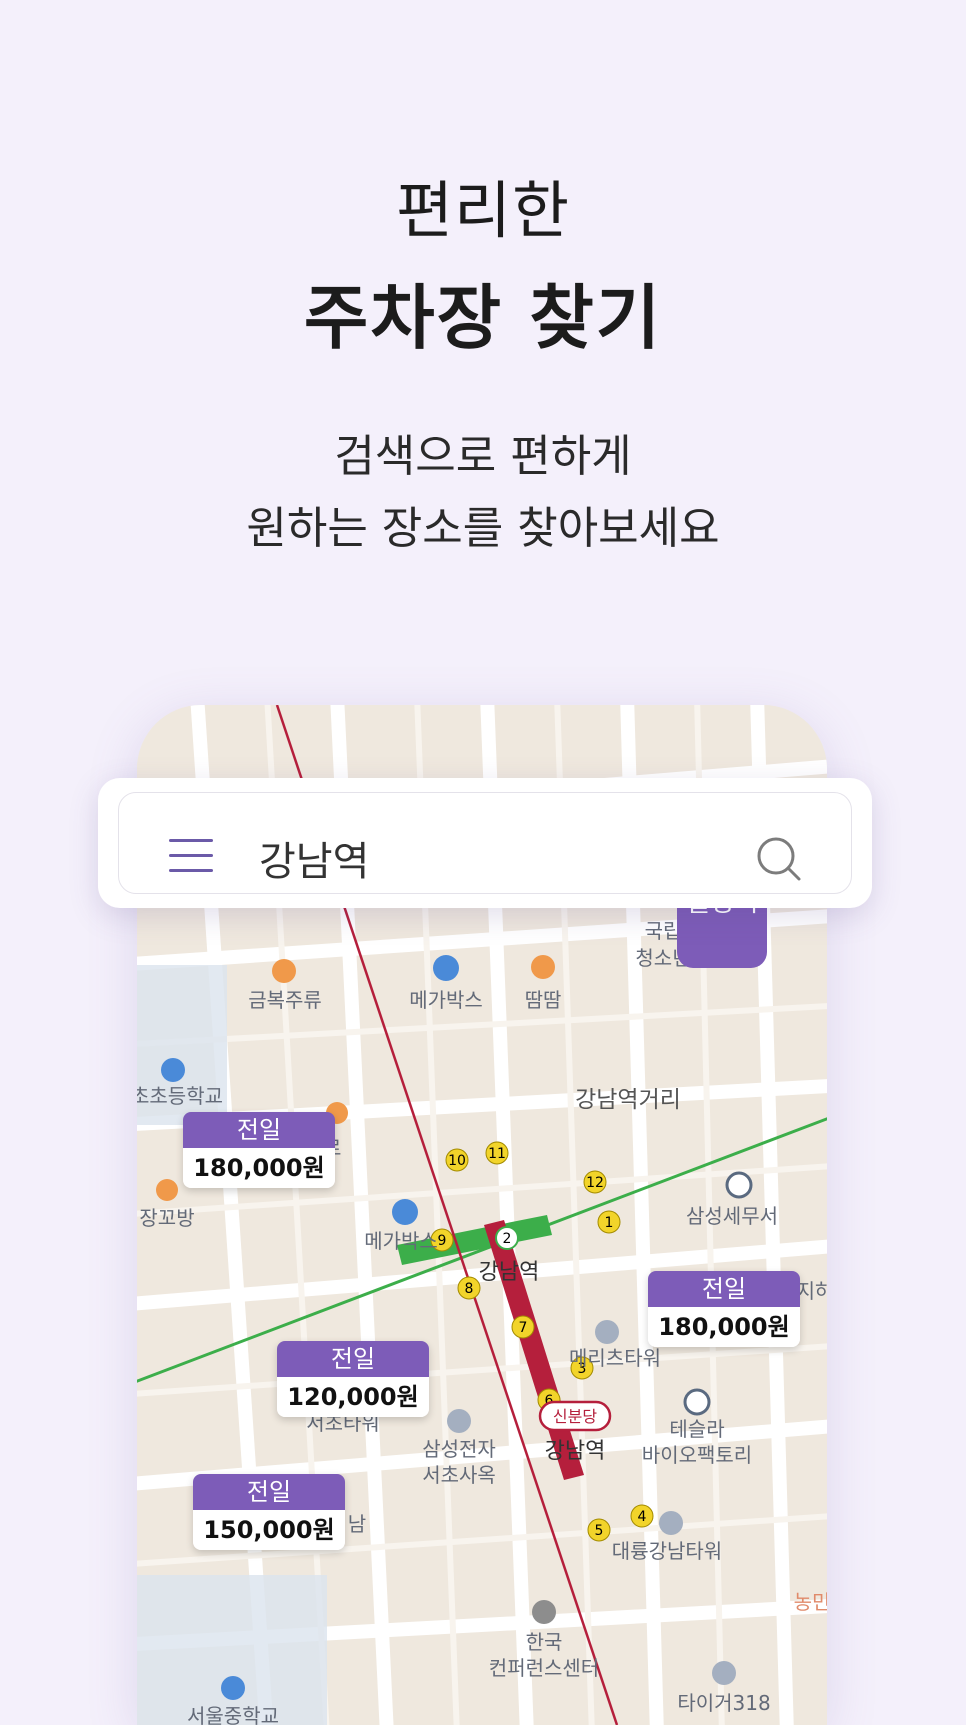  I want to click on government-icon, so click(739, 1185).